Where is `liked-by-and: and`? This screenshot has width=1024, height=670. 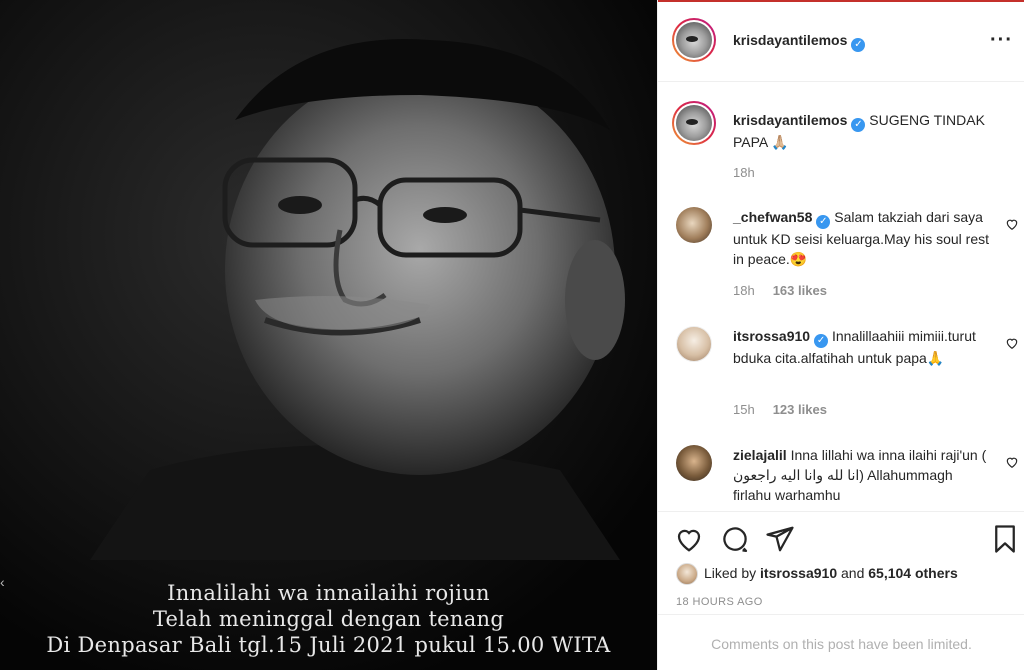 liked-by-and: and is located at coordinates (853, 573).